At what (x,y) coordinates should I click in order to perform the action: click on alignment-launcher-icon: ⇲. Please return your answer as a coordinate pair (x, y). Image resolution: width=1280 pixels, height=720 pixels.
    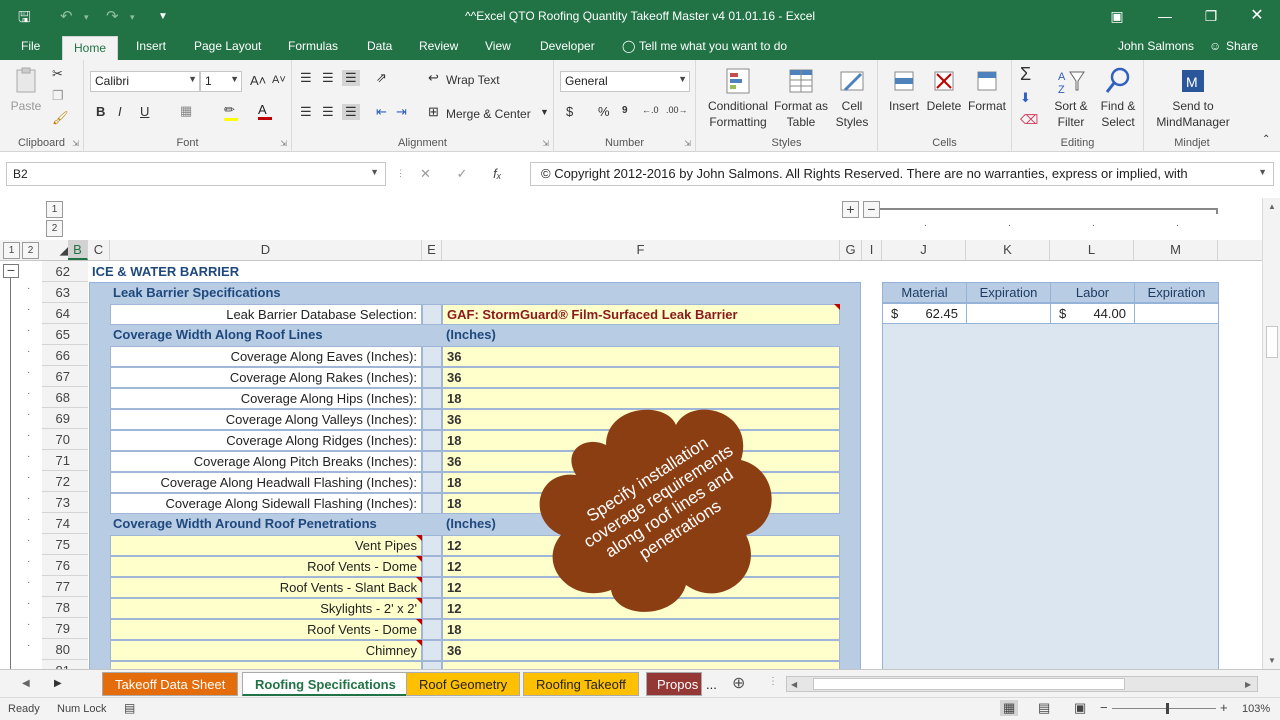
    Looking at the image, I should click on (545, 143).